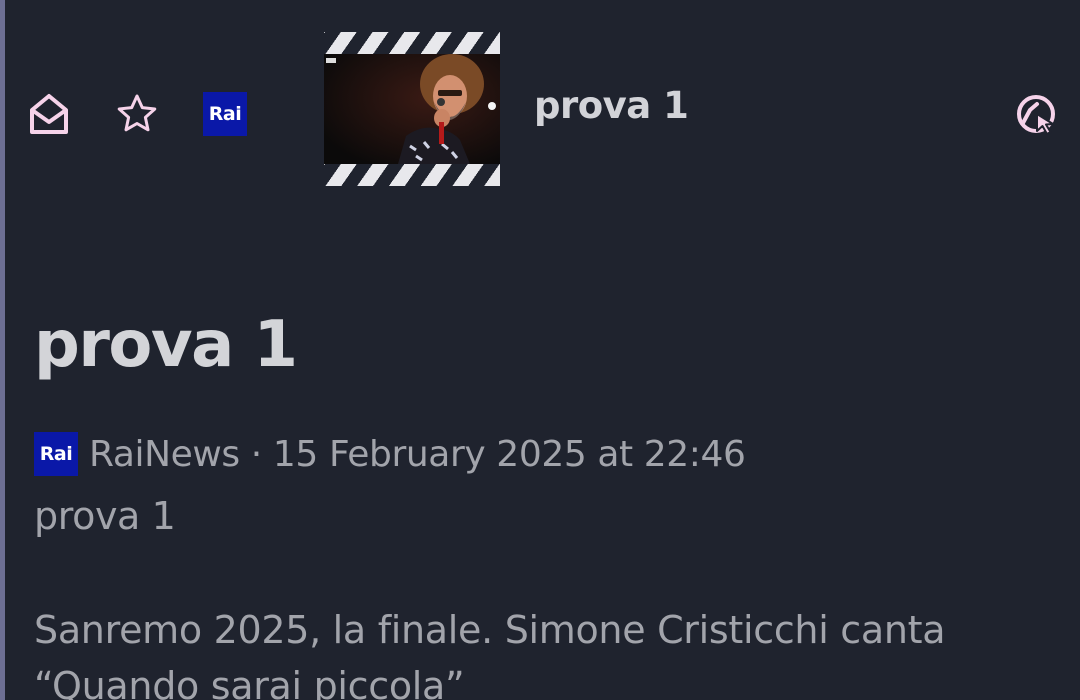 This screenshot has height=700, width=1080. What do you see at coordinates (56, 454) in the screenshot?
I see `source-logo: Rai` at bounding box center [56, 454].